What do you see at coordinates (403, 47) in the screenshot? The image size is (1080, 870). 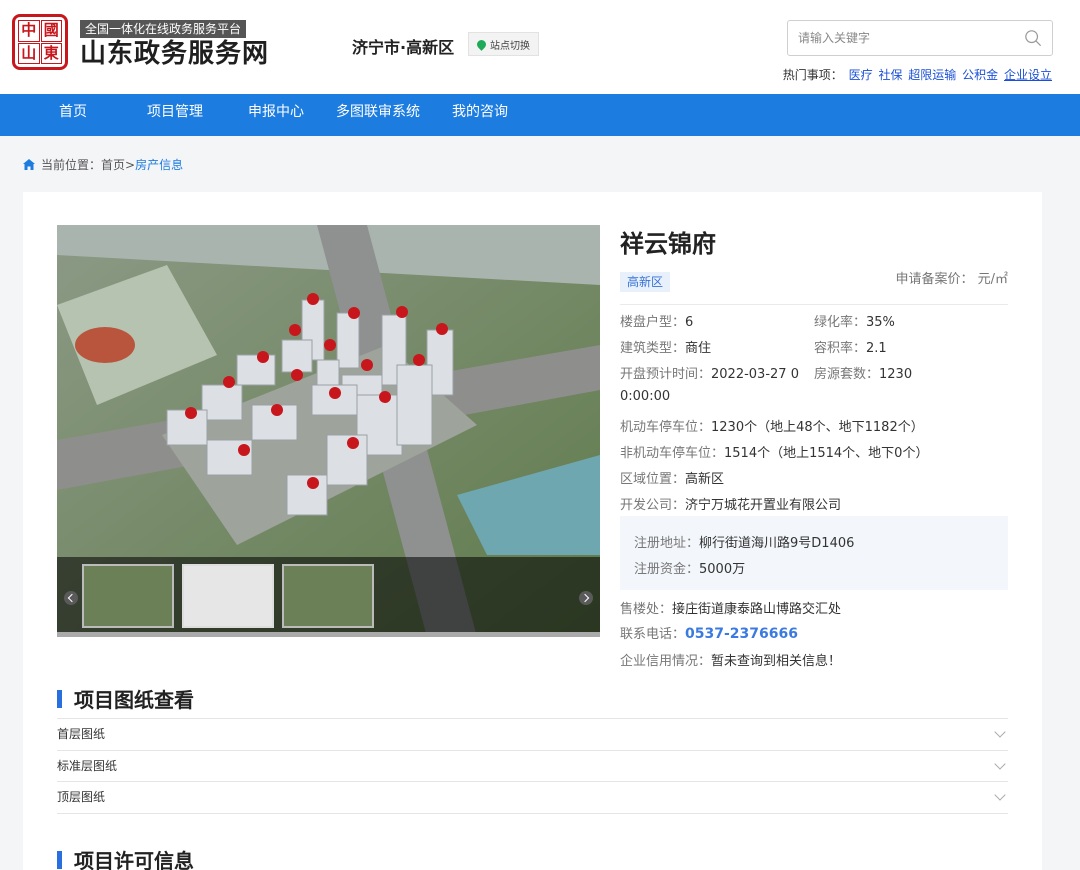 I see `current-city: 济宁市·高新区` at bounding box center [403, 47].